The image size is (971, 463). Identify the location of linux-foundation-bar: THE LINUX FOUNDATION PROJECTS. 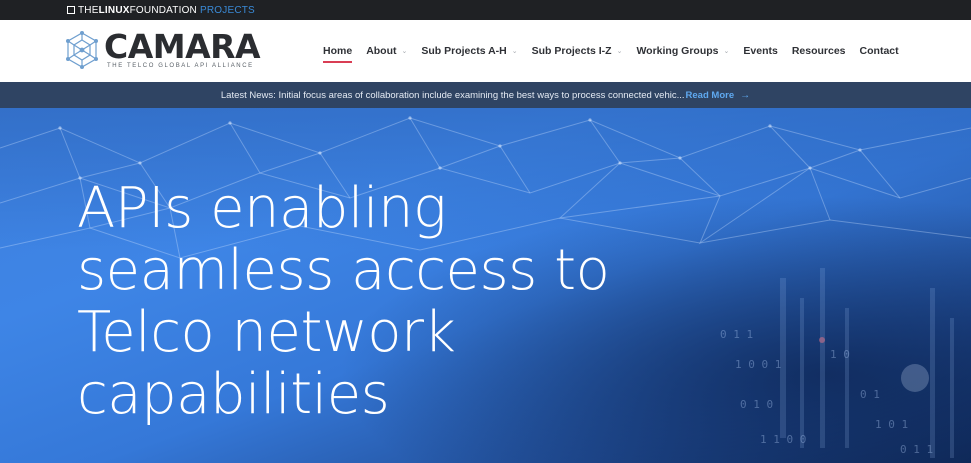
(485, 10).